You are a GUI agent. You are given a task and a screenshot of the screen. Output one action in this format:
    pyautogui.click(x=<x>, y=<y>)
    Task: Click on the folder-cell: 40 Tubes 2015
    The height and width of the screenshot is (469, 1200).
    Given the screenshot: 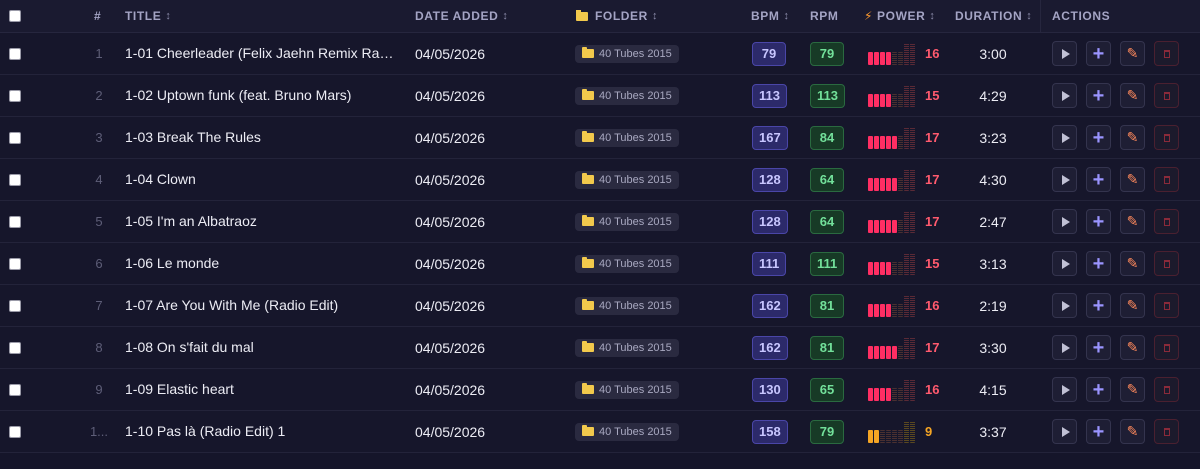 What is the action you would take?
    pyautogui.click(x=627, y=389)
    